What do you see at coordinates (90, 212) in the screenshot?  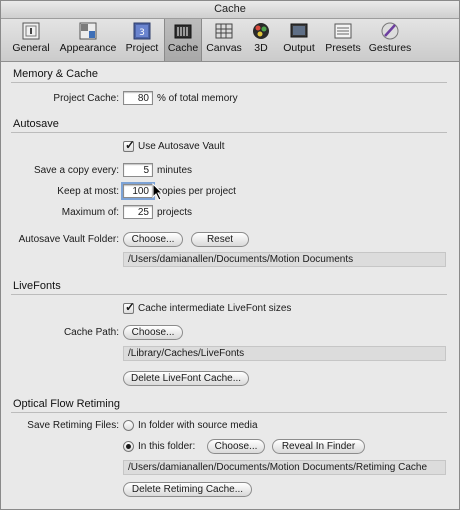 I see `maximum-of-label: Maximum of:` at bounding box center [90, 212].